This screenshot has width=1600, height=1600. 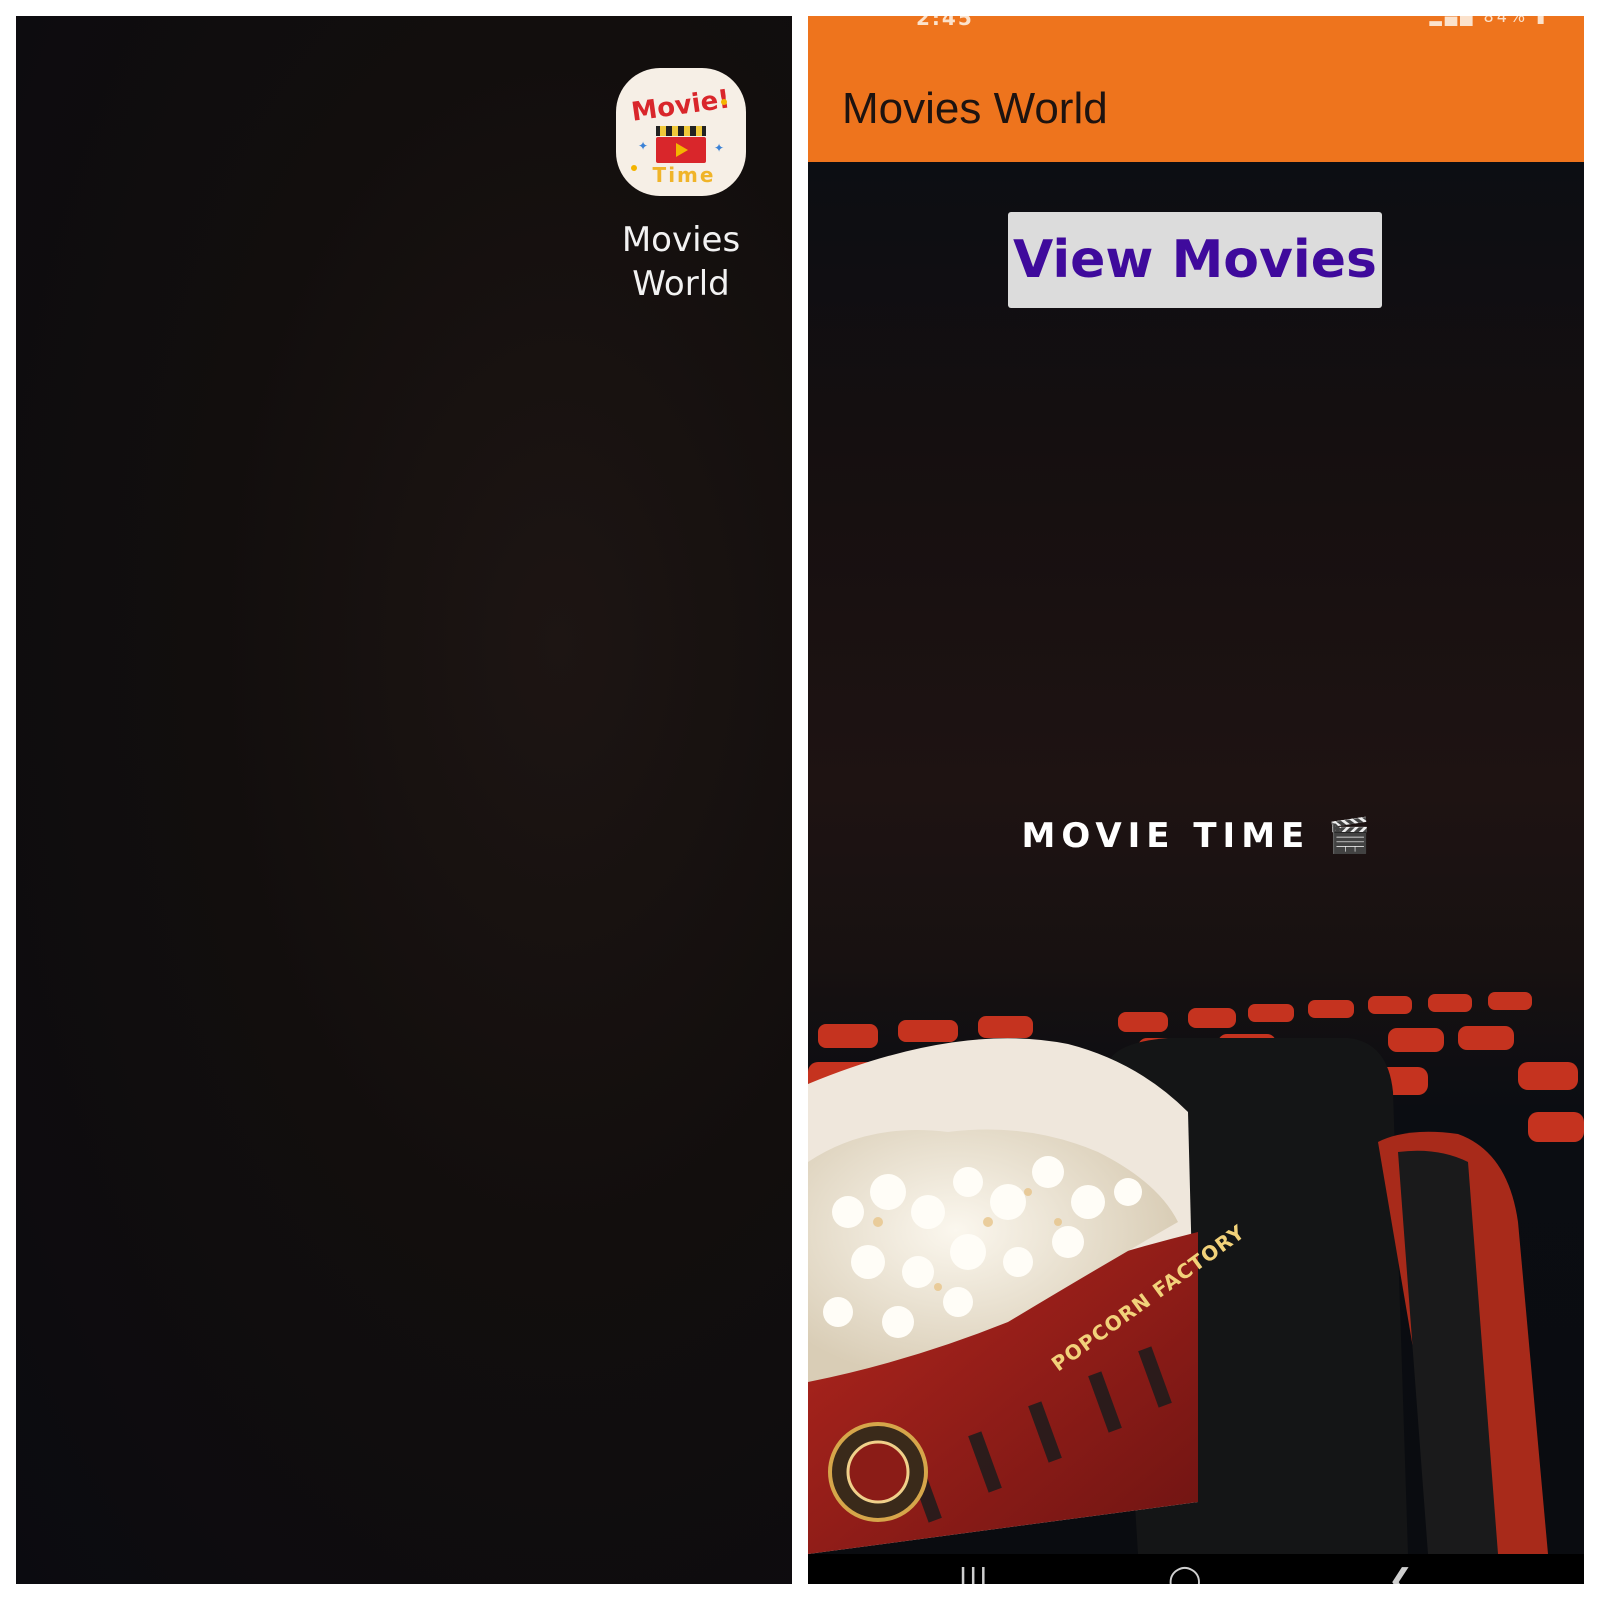 I want to click on battery-text: 84%, so click(x=1506, y=21).